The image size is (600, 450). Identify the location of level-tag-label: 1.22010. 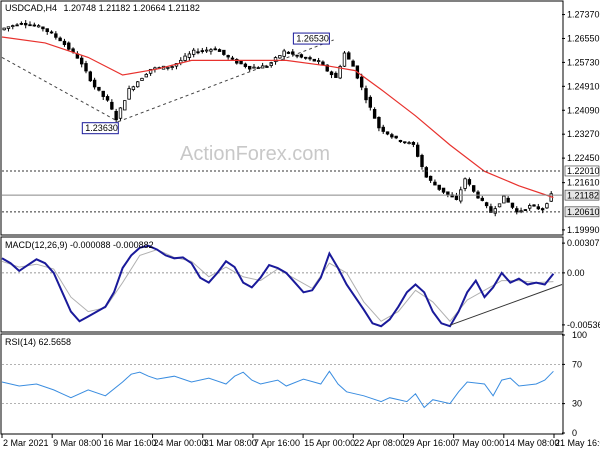
(583, 171).